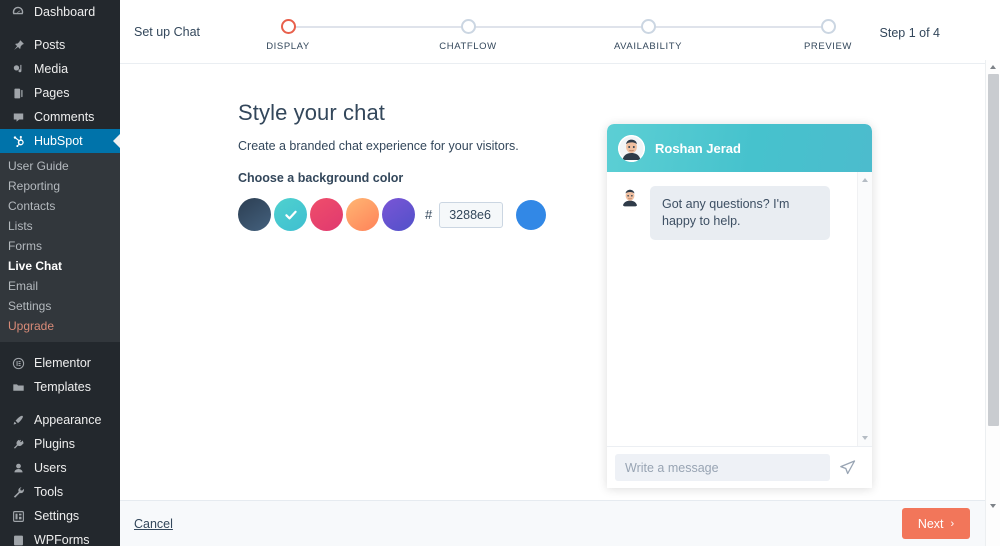 The width and height of the screenshot is (1000, 546). I want to click on page-title: Style your chat, so click(312, 112).